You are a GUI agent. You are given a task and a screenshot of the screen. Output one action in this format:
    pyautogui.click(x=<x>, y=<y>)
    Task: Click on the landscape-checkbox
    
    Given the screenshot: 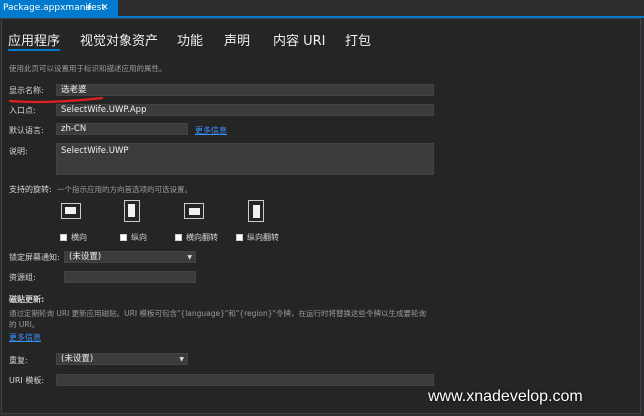 What is the action you would take?
    pyautogui.click(x=63, y=237)
    